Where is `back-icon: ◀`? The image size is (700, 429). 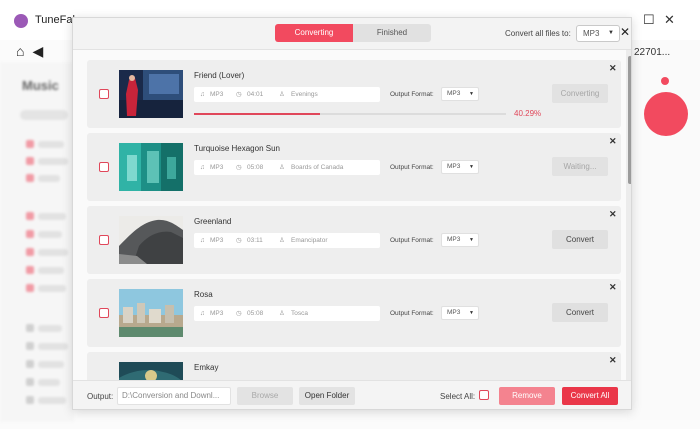 back-icon: ◀ is located at coordinates (41, 51).